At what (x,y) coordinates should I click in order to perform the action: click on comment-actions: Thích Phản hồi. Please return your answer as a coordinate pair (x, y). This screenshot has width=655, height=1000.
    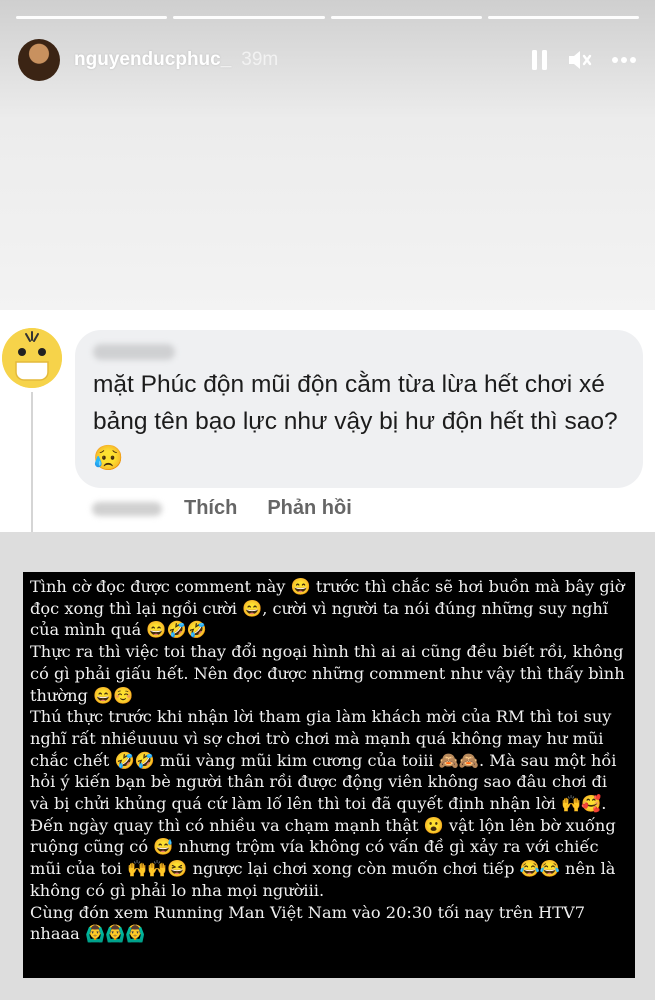
    Looking at the image, I should click on (237, 508).